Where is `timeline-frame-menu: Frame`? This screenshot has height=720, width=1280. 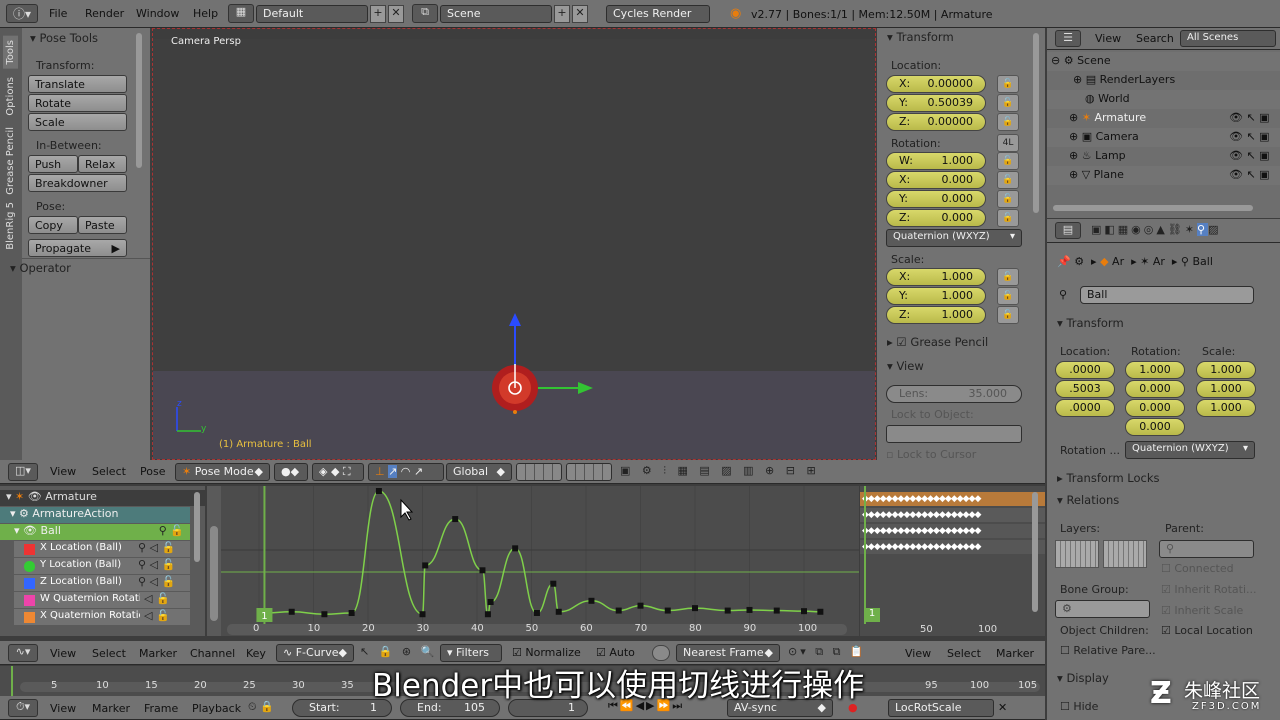
timeline-frame-menu: Frame is located at coordinates (161, 708).